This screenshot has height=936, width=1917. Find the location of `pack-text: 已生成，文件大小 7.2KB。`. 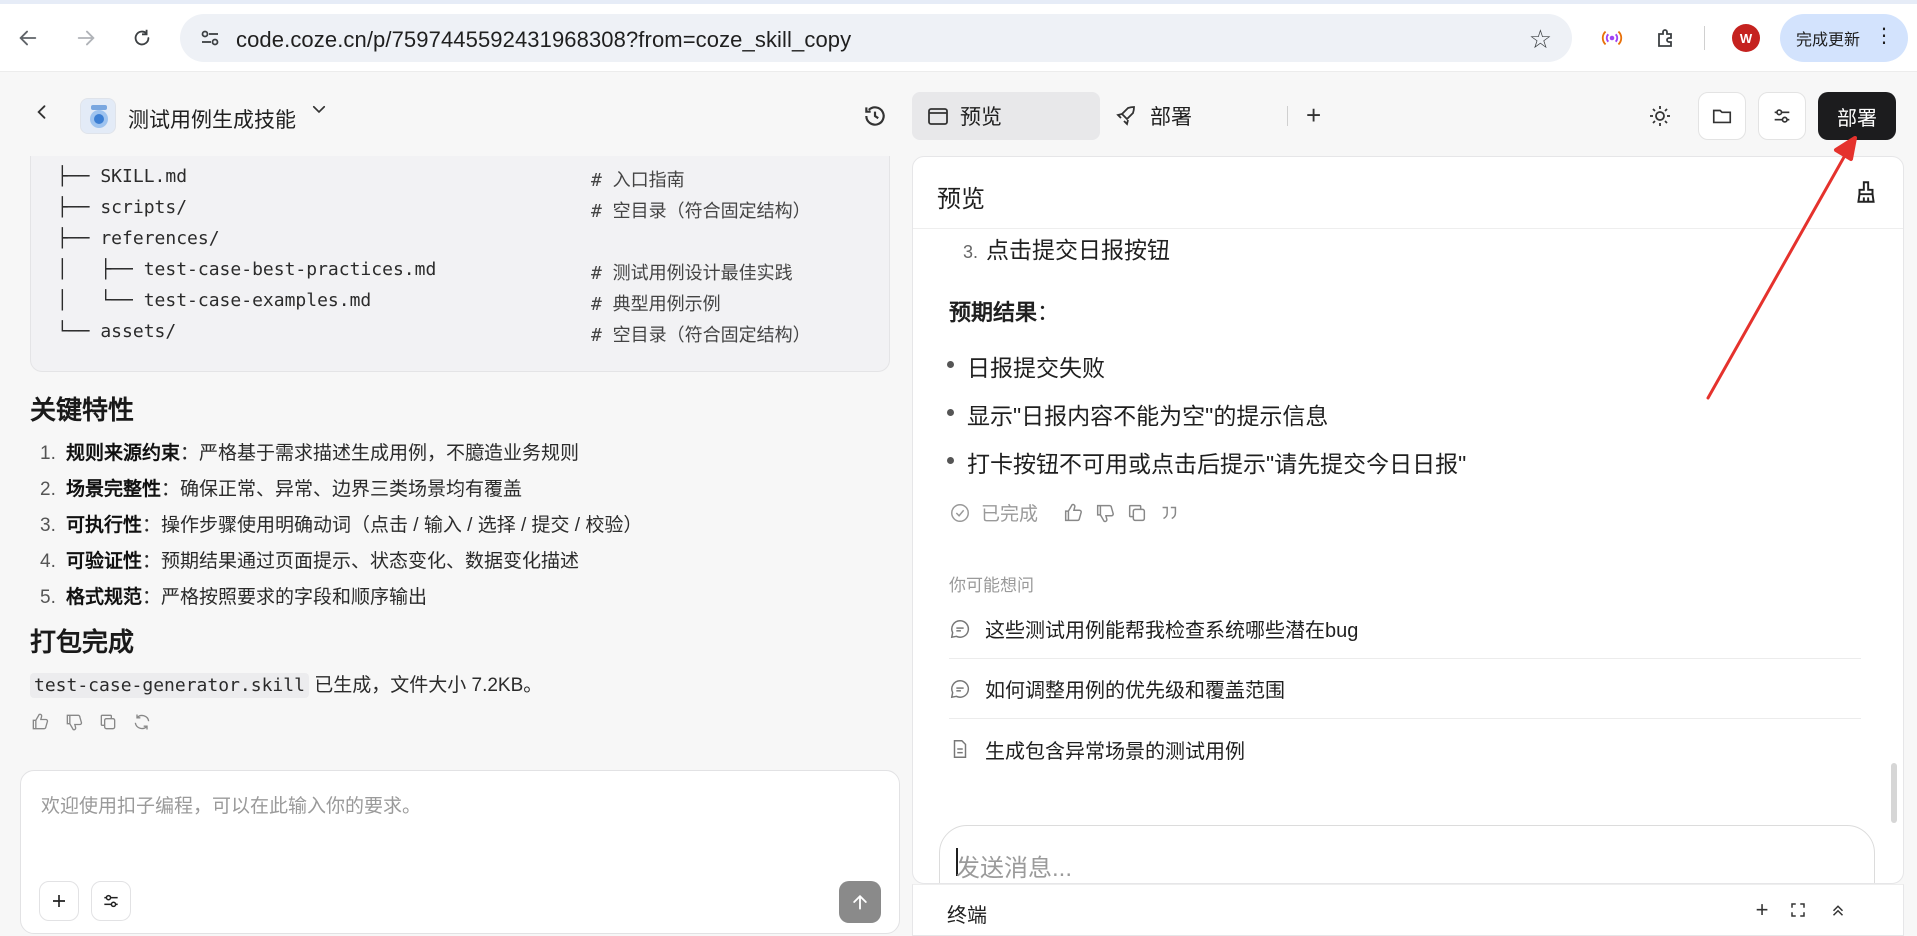

pack-text: 已生成，文件大小 7.2KB。 is located at coordinates (425, 685).